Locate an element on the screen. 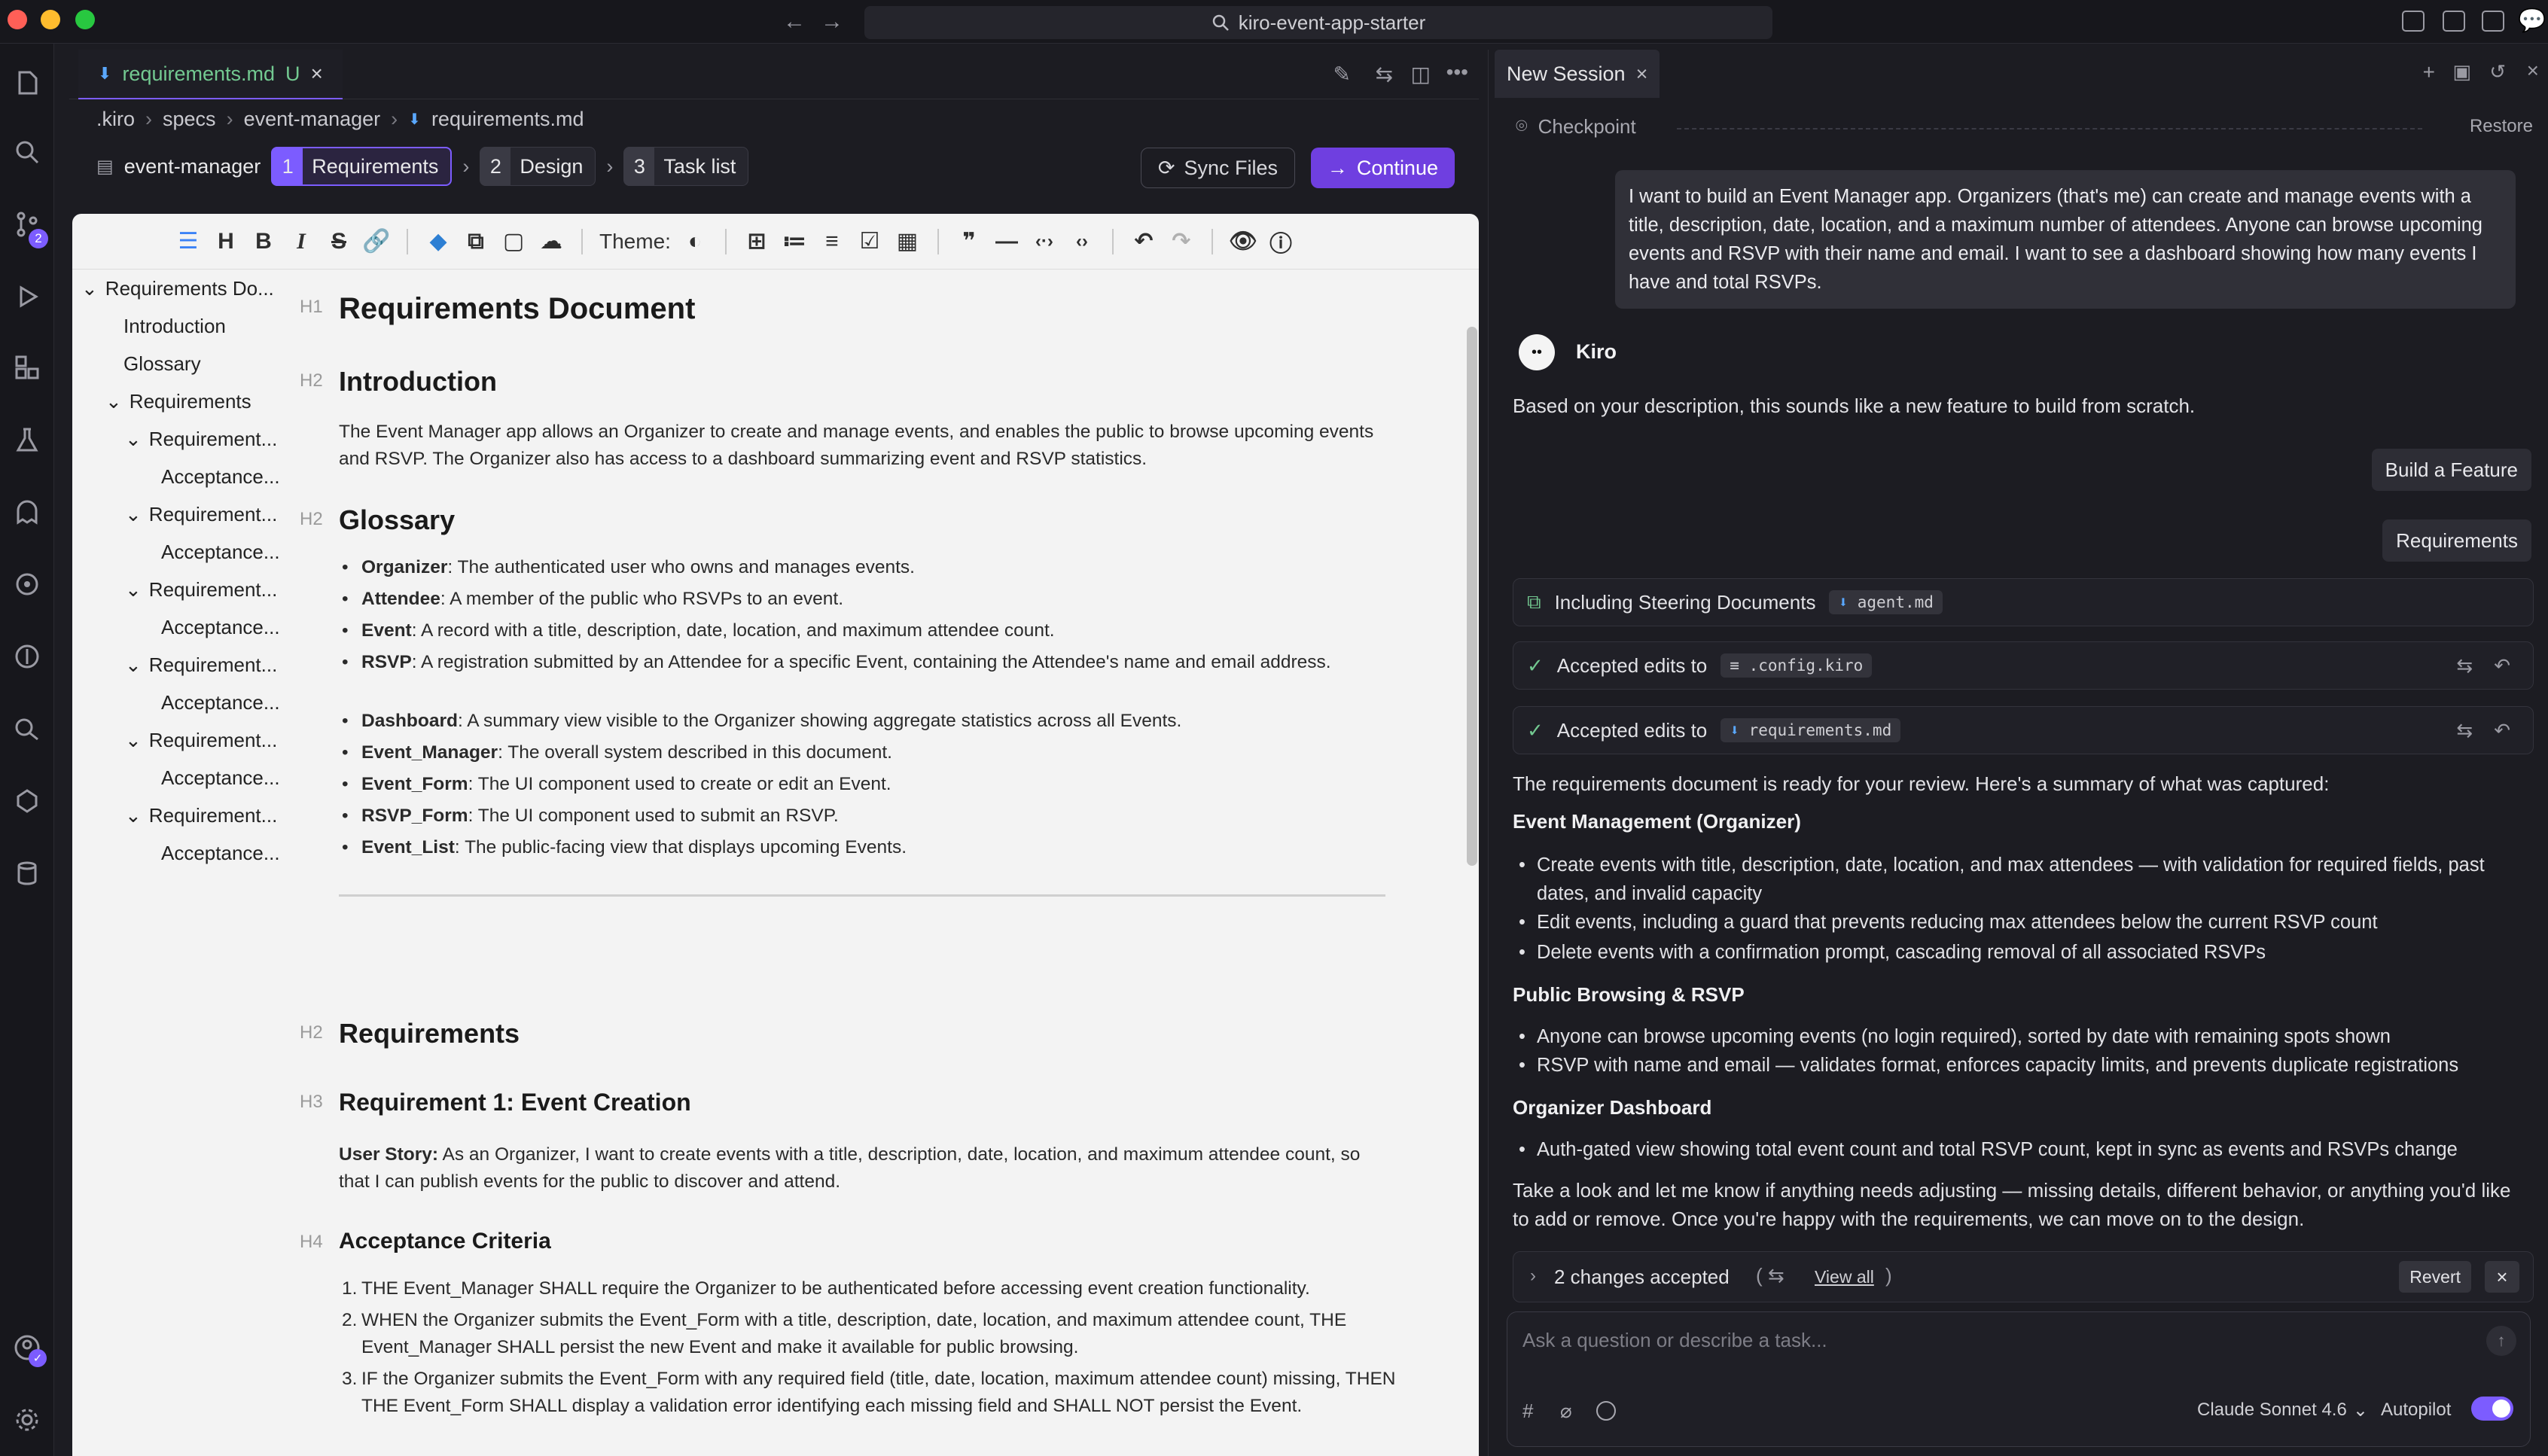  search-icon is located at coordinates (27, 152).